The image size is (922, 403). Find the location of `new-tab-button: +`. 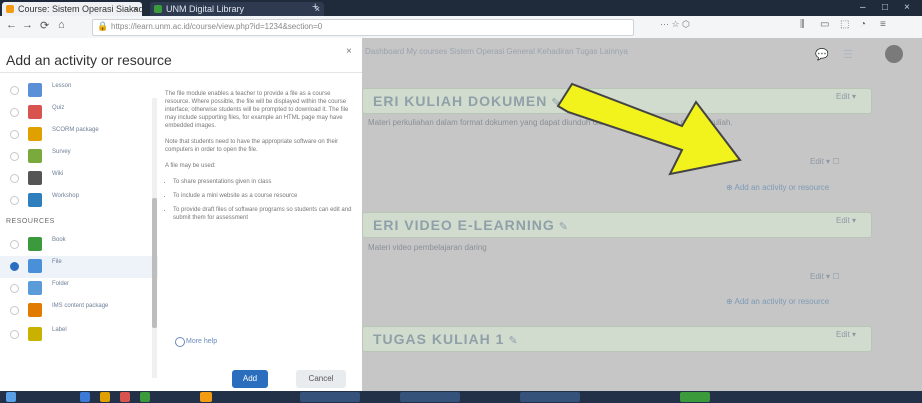

new-tab-button: + is located at coordinates (315, 7).